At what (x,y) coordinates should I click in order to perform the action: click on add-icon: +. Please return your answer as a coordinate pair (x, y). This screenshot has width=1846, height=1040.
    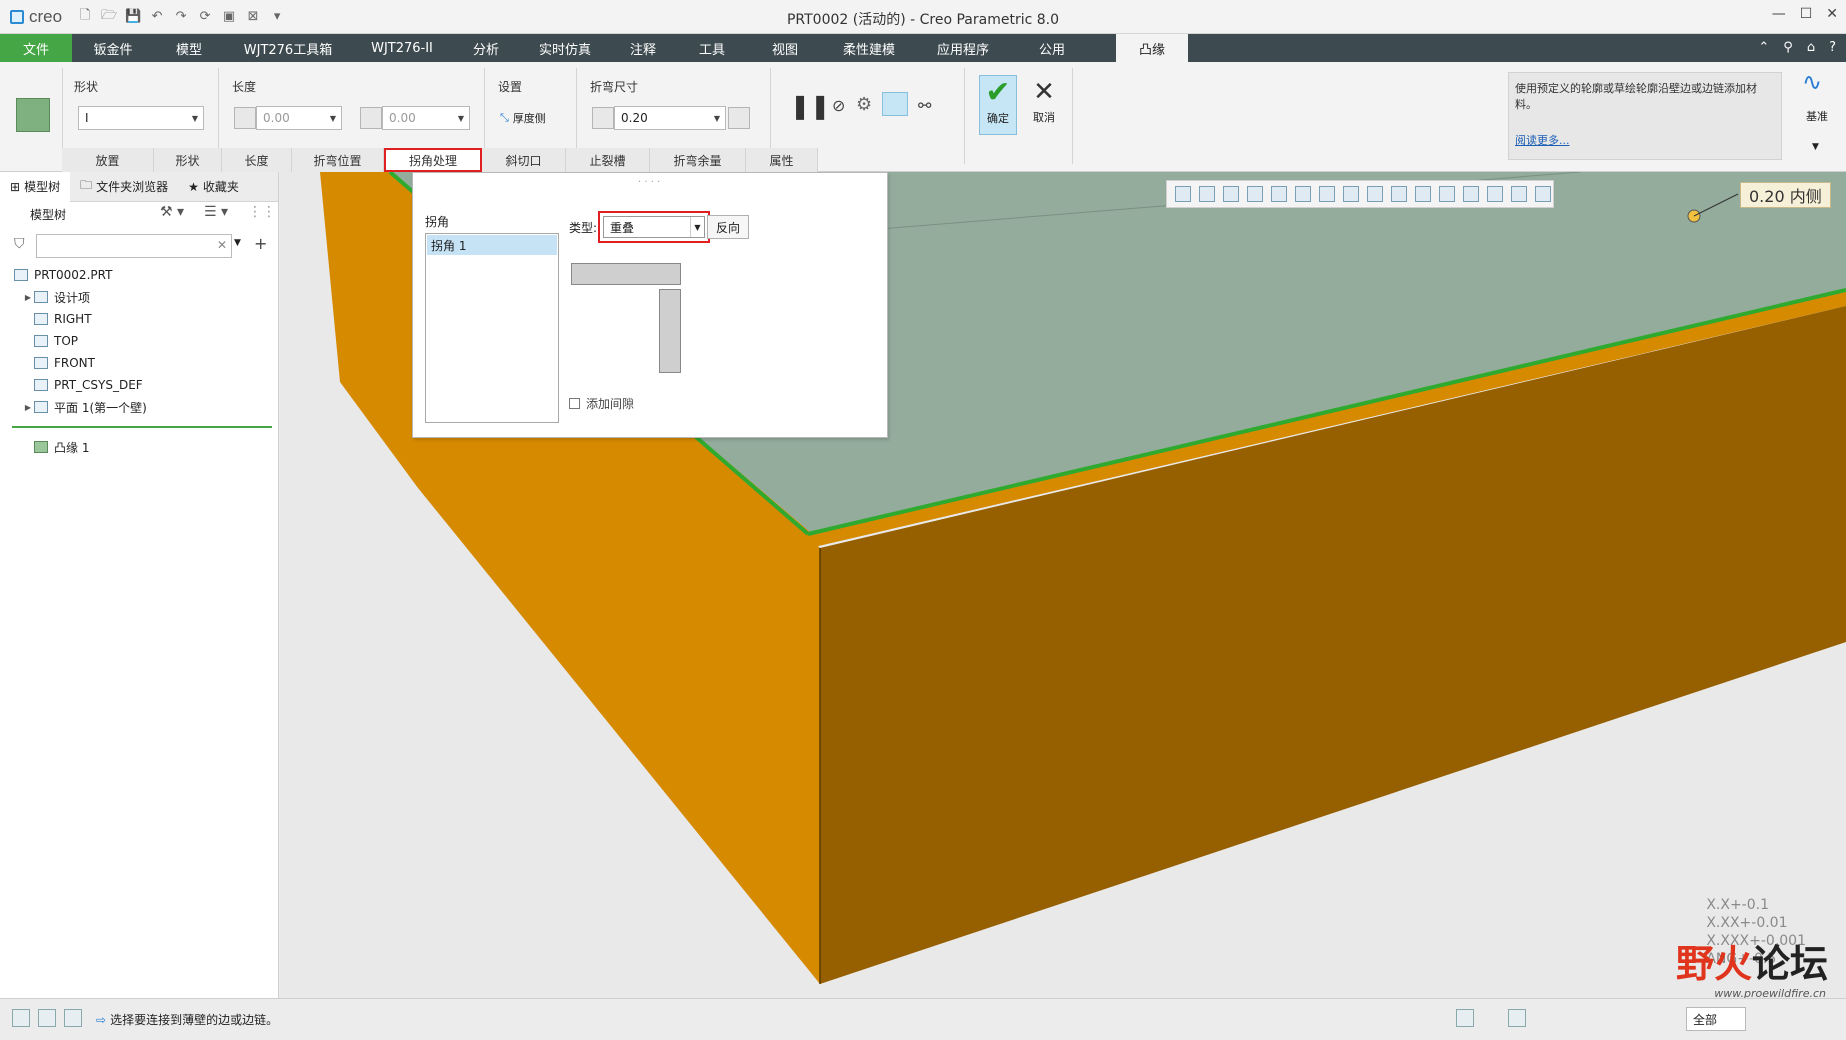
    Looking at the image, I should click on (260, 243).